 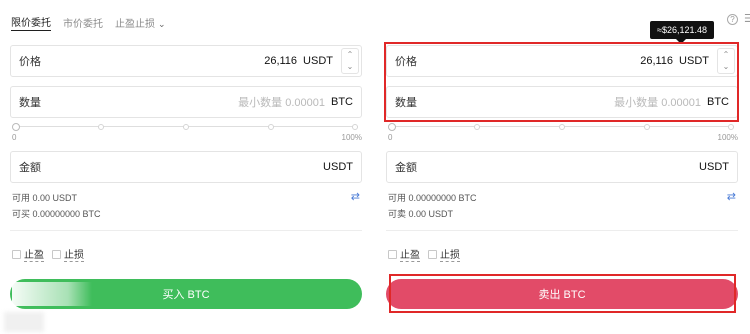 What do you see at coordinates (30, 62) in the screenshot?
I see `buy-price-label: 价格` at bounding box center [30, 62].